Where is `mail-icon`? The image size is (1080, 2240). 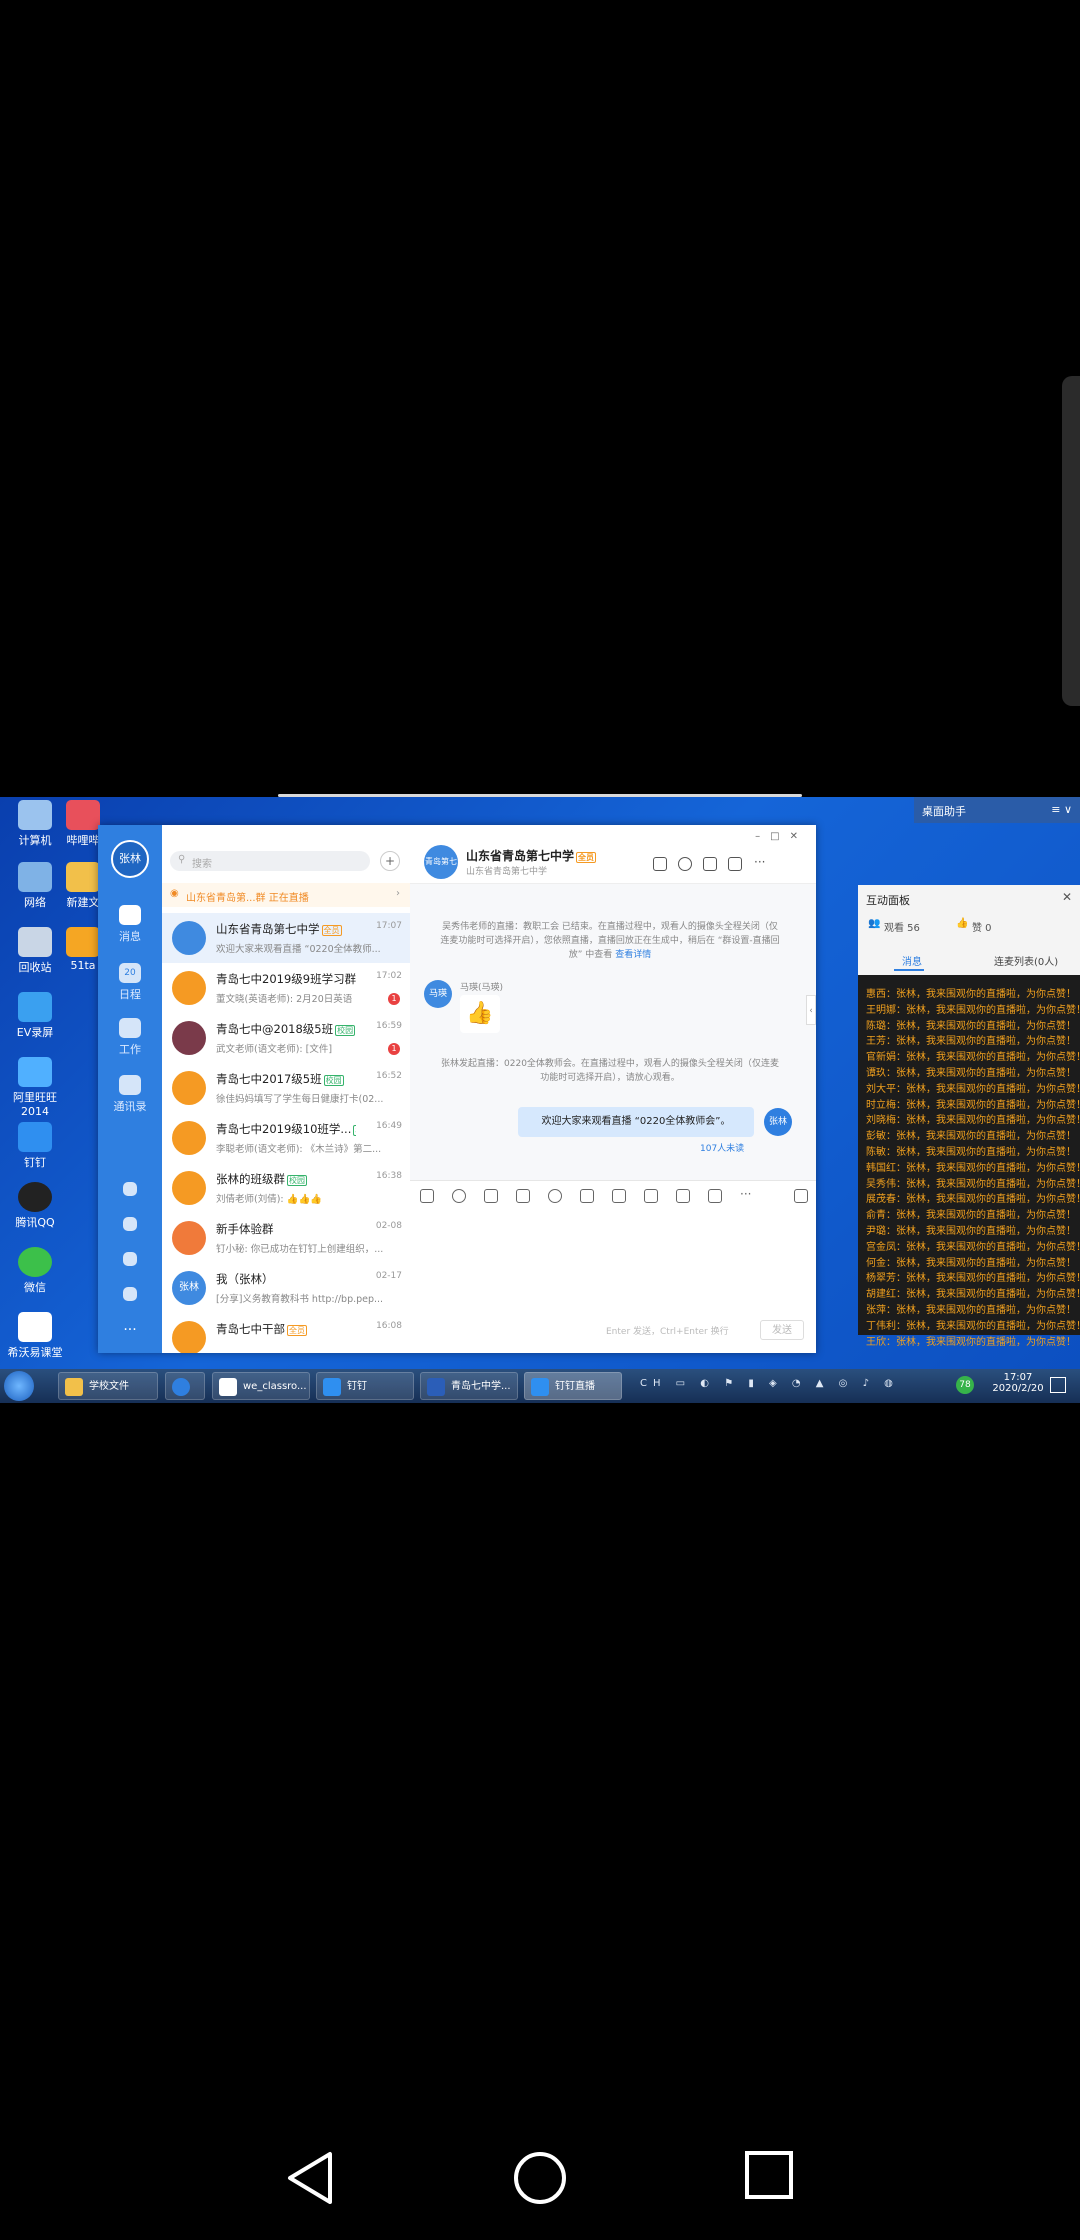
mail-icon is located at coordinates (715, 1196).